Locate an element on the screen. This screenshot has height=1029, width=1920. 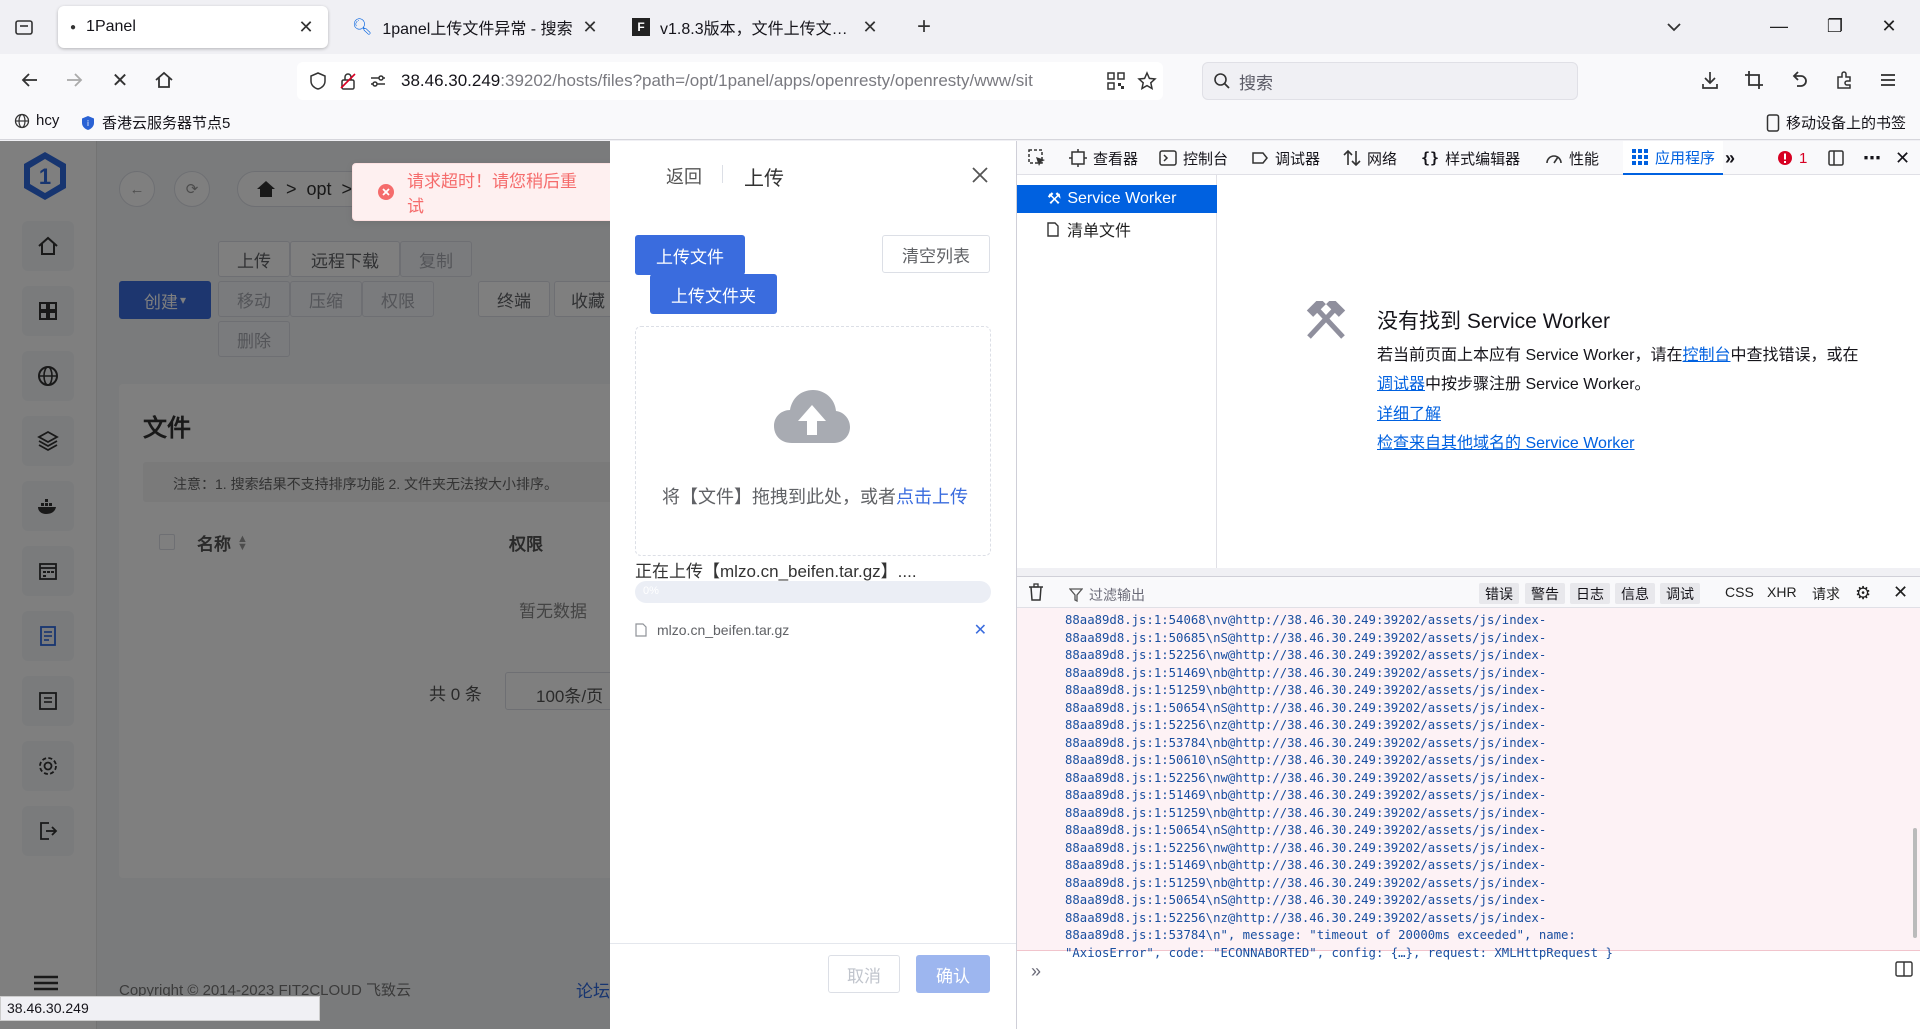
error-count-badge: 1 is located at coordinates (1792, 158).